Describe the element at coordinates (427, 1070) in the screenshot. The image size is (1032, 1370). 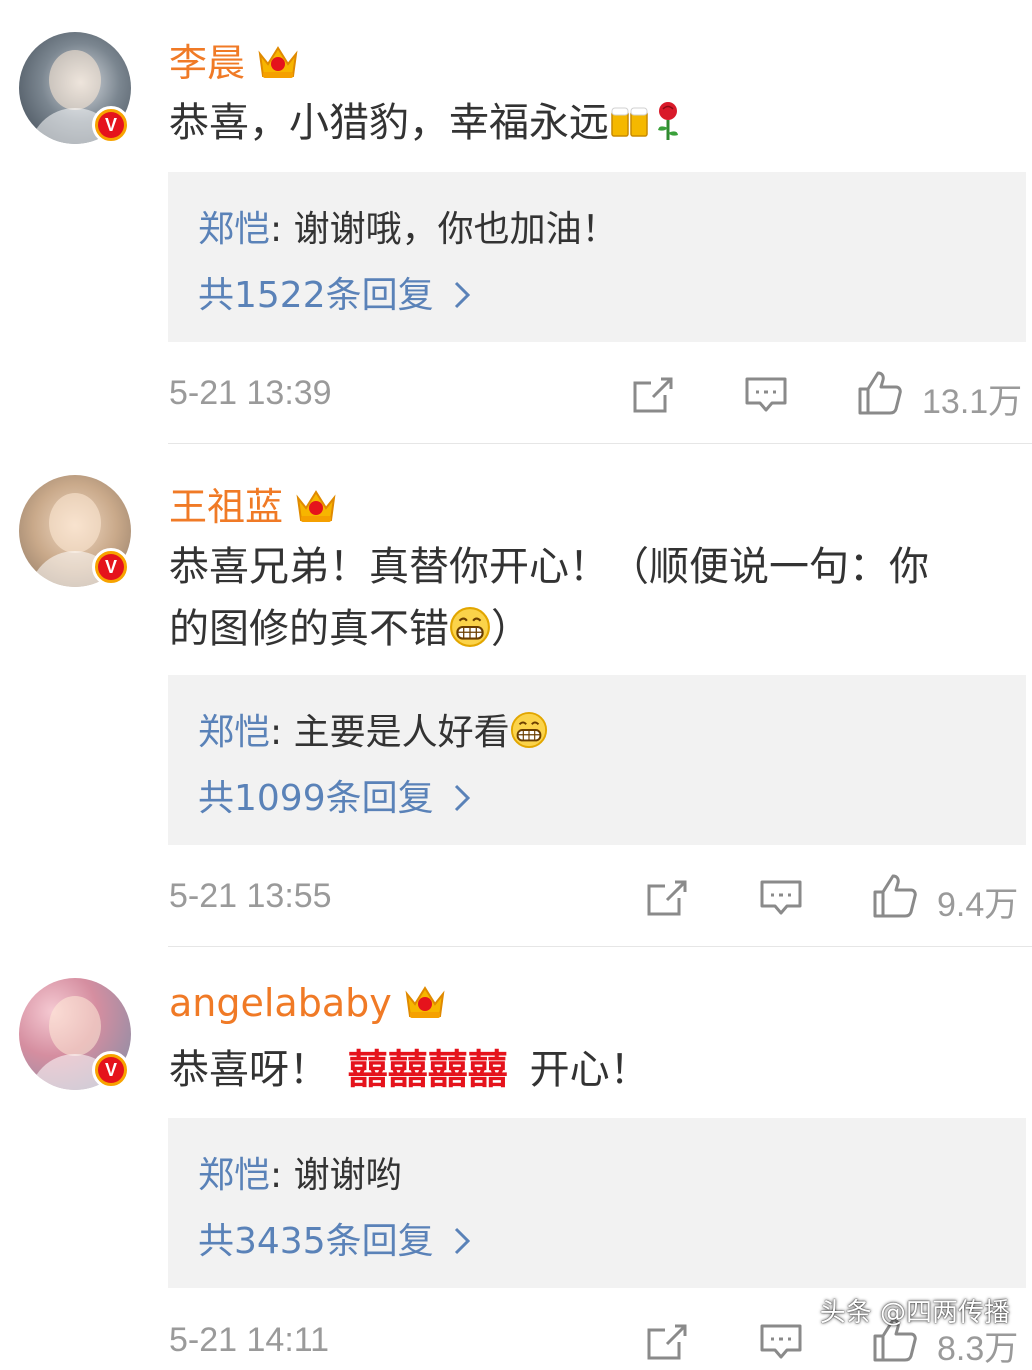
I see `double-happiness-emoji: 囍囍囍囍` at that location.